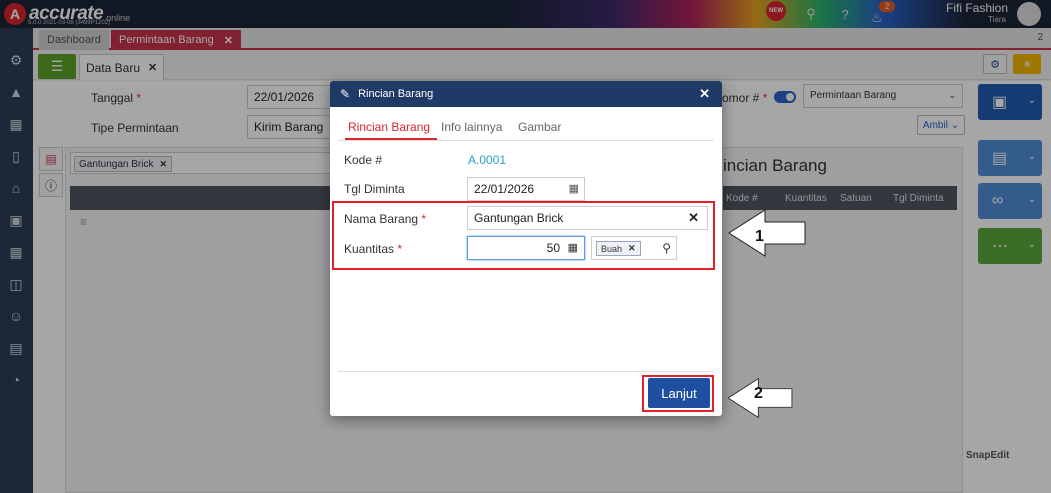  What do you see at coordinates (758, 393) in the screenshot?
I see `callout-number-2: 2` at bounding box center [758, 393].